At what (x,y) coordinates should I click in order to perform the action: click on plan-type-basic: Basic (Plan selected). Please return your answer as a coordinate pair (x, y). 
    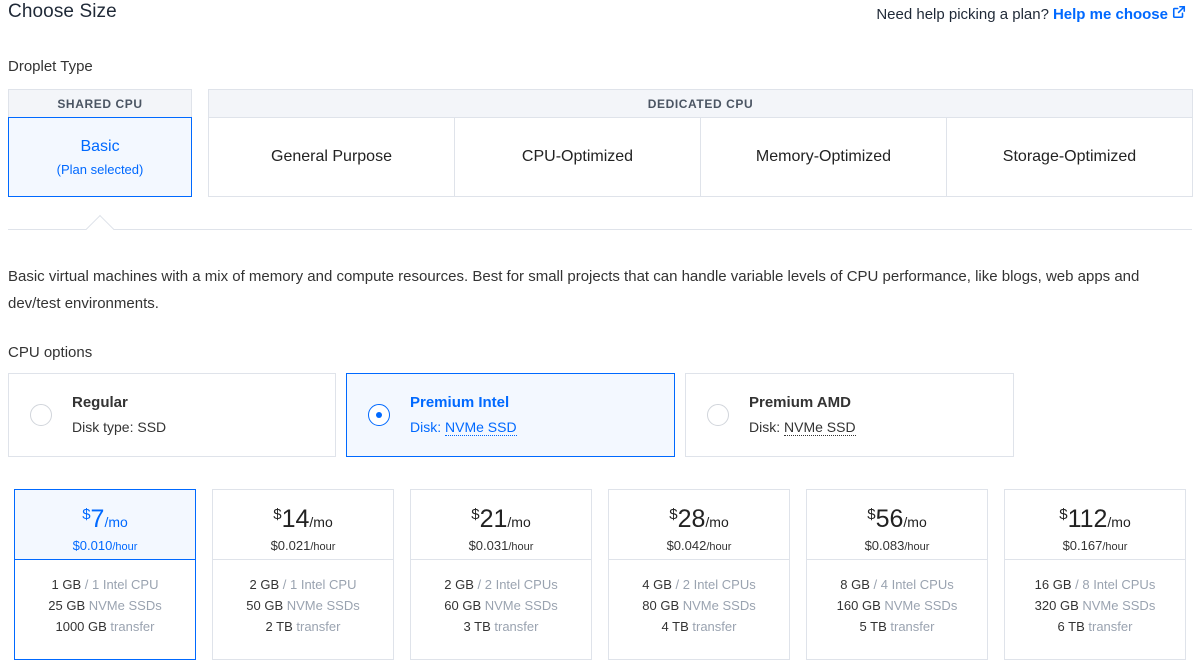
    Looking at the image, I should click on (100, 157).